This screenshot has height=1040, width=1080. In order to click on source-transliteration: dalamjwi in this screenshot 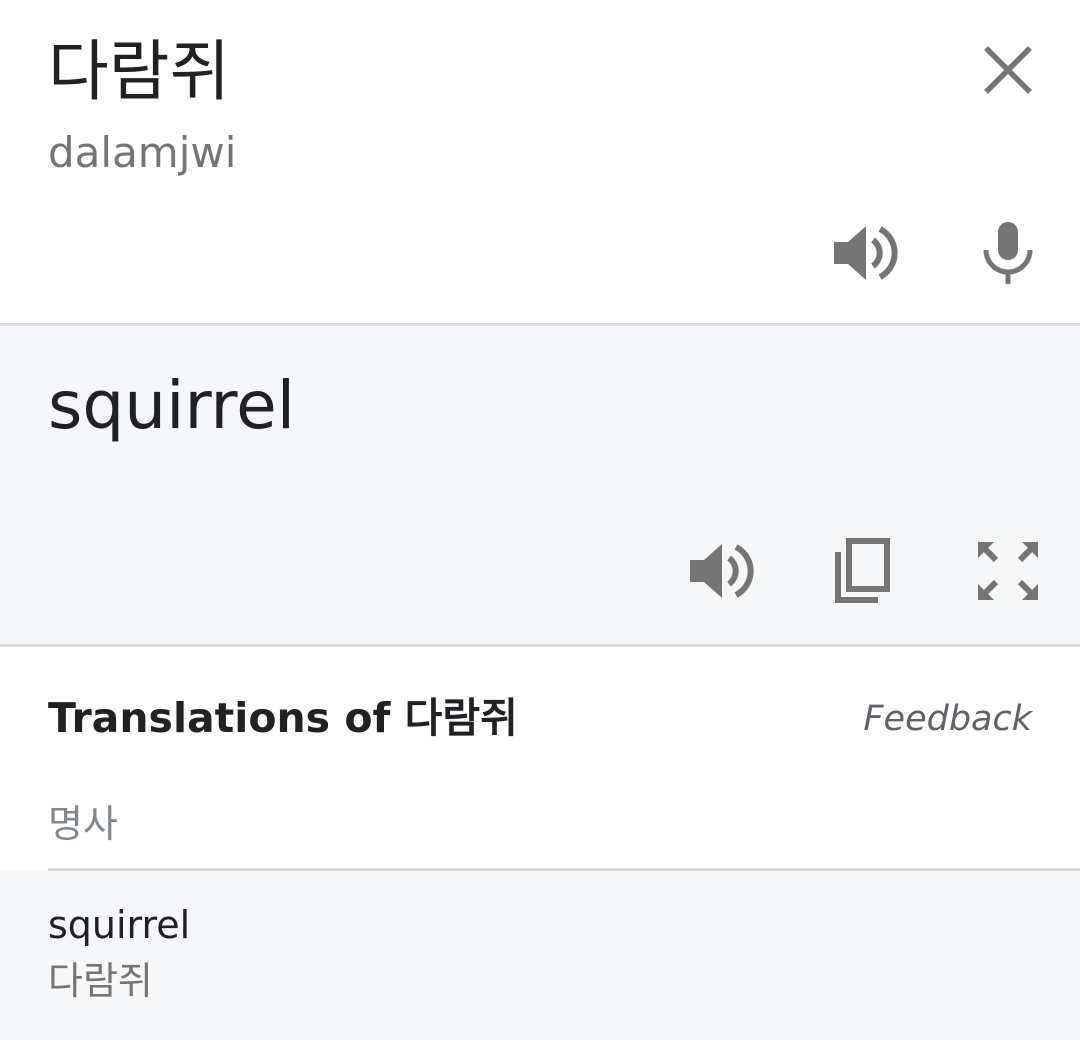, I will do `click(142, 152)`.